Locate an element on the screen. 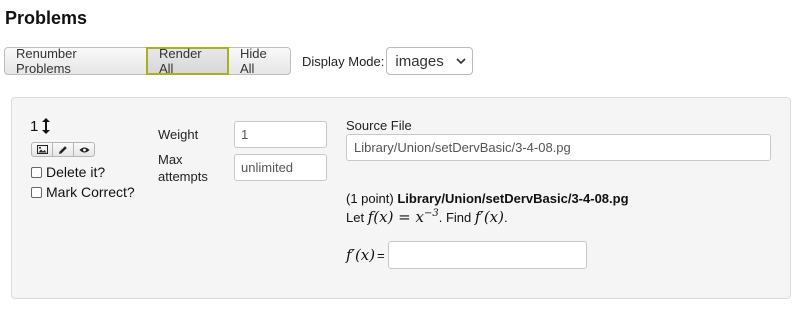 This screenshot has height=309, width=800. problem-statement: Let f(x) = x−3 . Find f′(x) . is located at coordinates (427, 217).